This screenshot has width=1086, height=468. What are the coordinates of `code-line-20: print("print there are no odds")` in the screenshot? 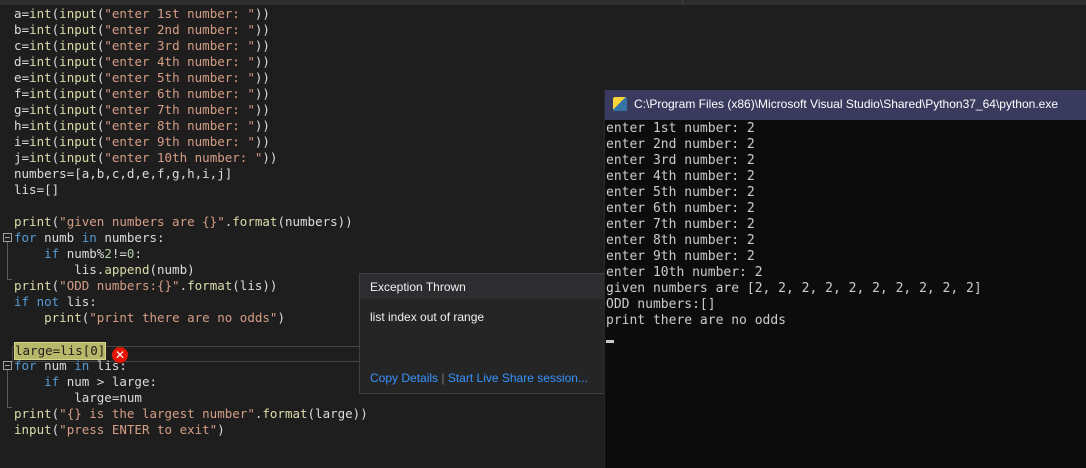 It's located at (149, 318).